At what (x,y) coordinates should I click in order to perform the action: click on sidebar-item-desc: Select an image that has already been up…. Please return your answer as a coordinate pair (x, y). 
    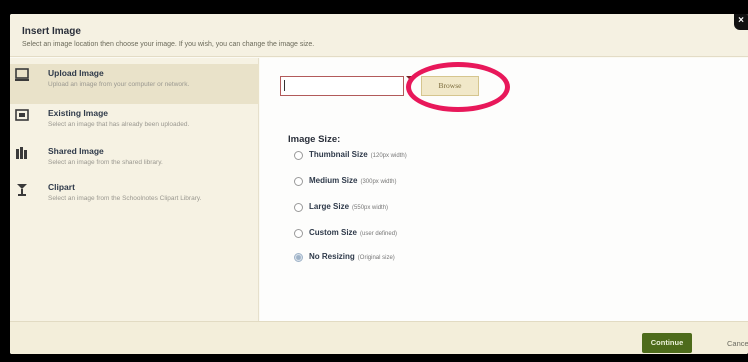
    Looking at the image, I should click on (119, 124).